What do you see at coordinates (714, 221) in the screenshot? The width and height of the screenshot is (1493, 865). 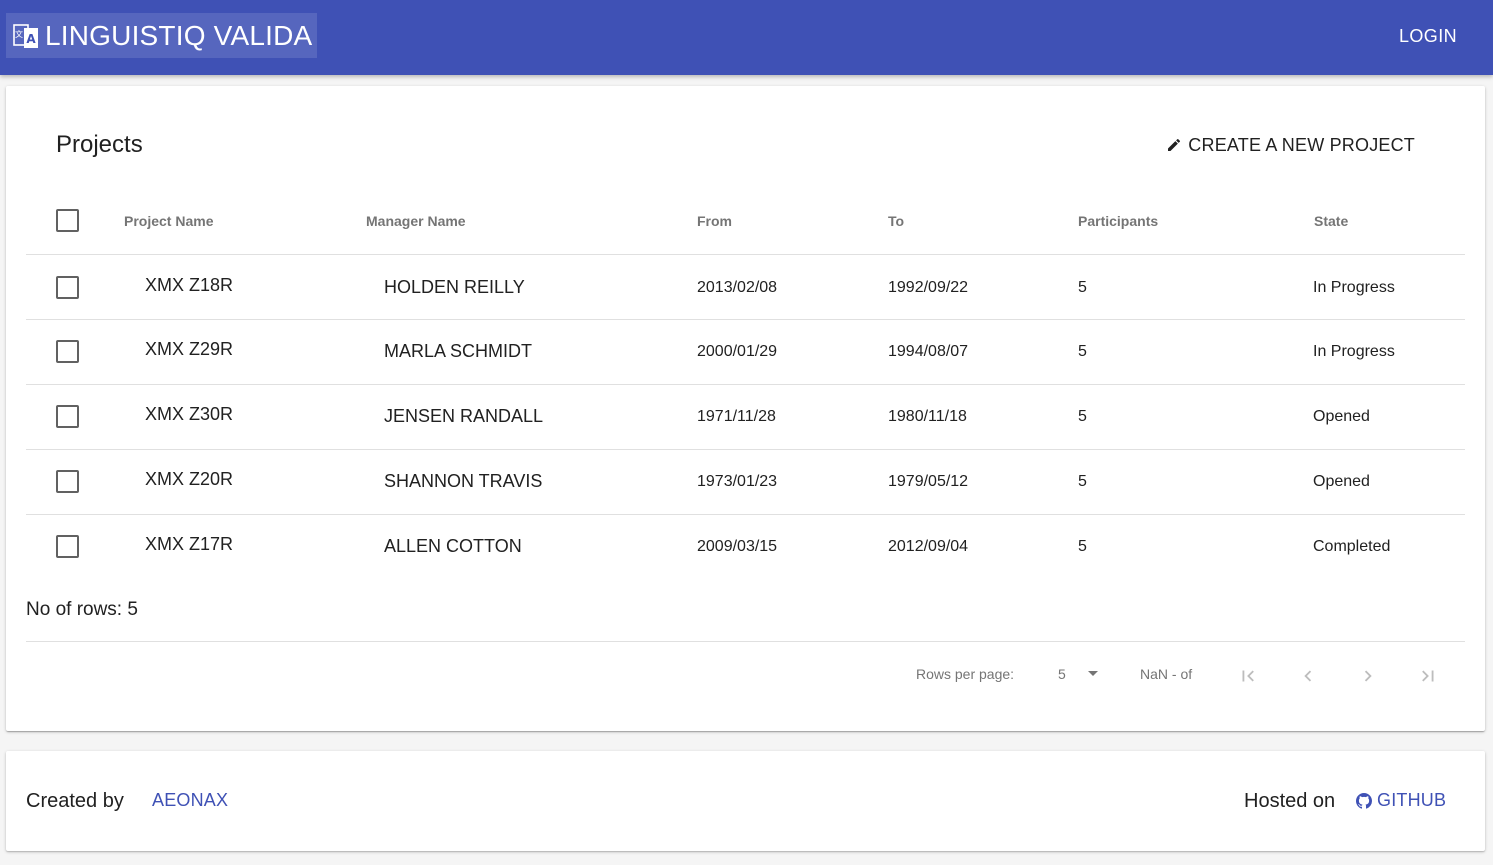 I see `column-from: From` at bounding box center [714, 221].